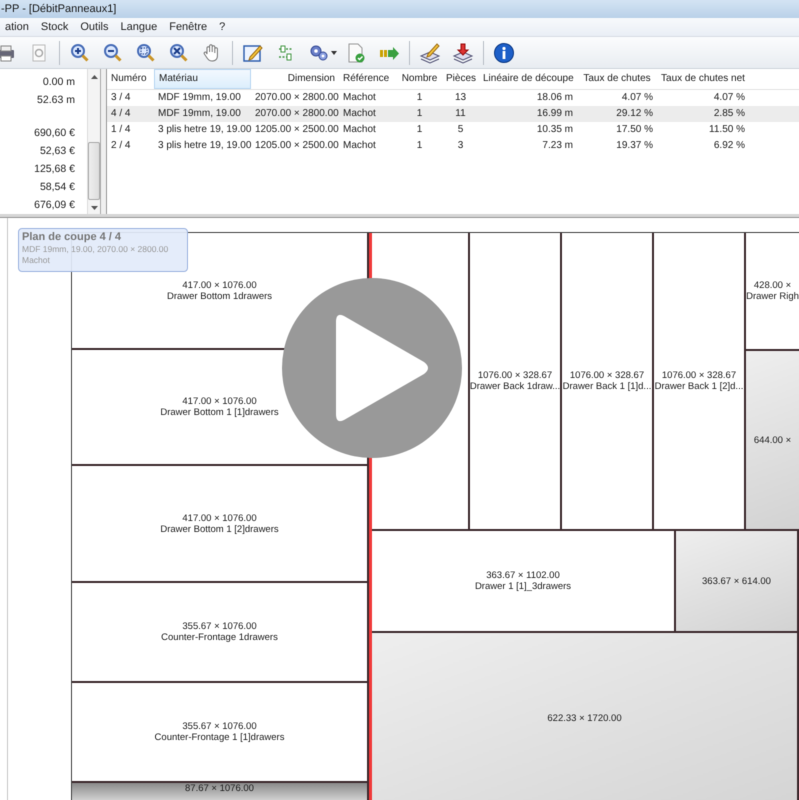 The height and width of the screenshot is (800, 799). What do you see at coordinates (219, 637) in the screenshot?
I see `piece-label: Counter-Frontage 1drawers` at bounding box center [219, 637].